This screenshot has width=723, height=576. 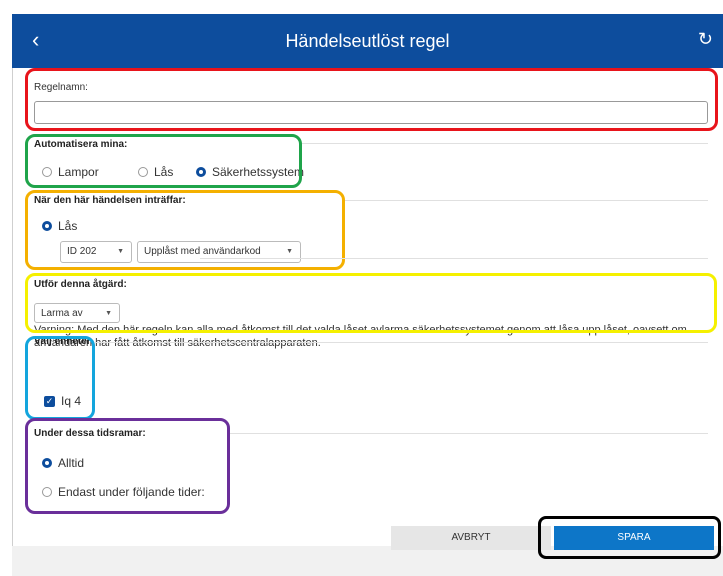 I want to click on page-title: Händelseutlöst regel, so click(x=367, y=41).